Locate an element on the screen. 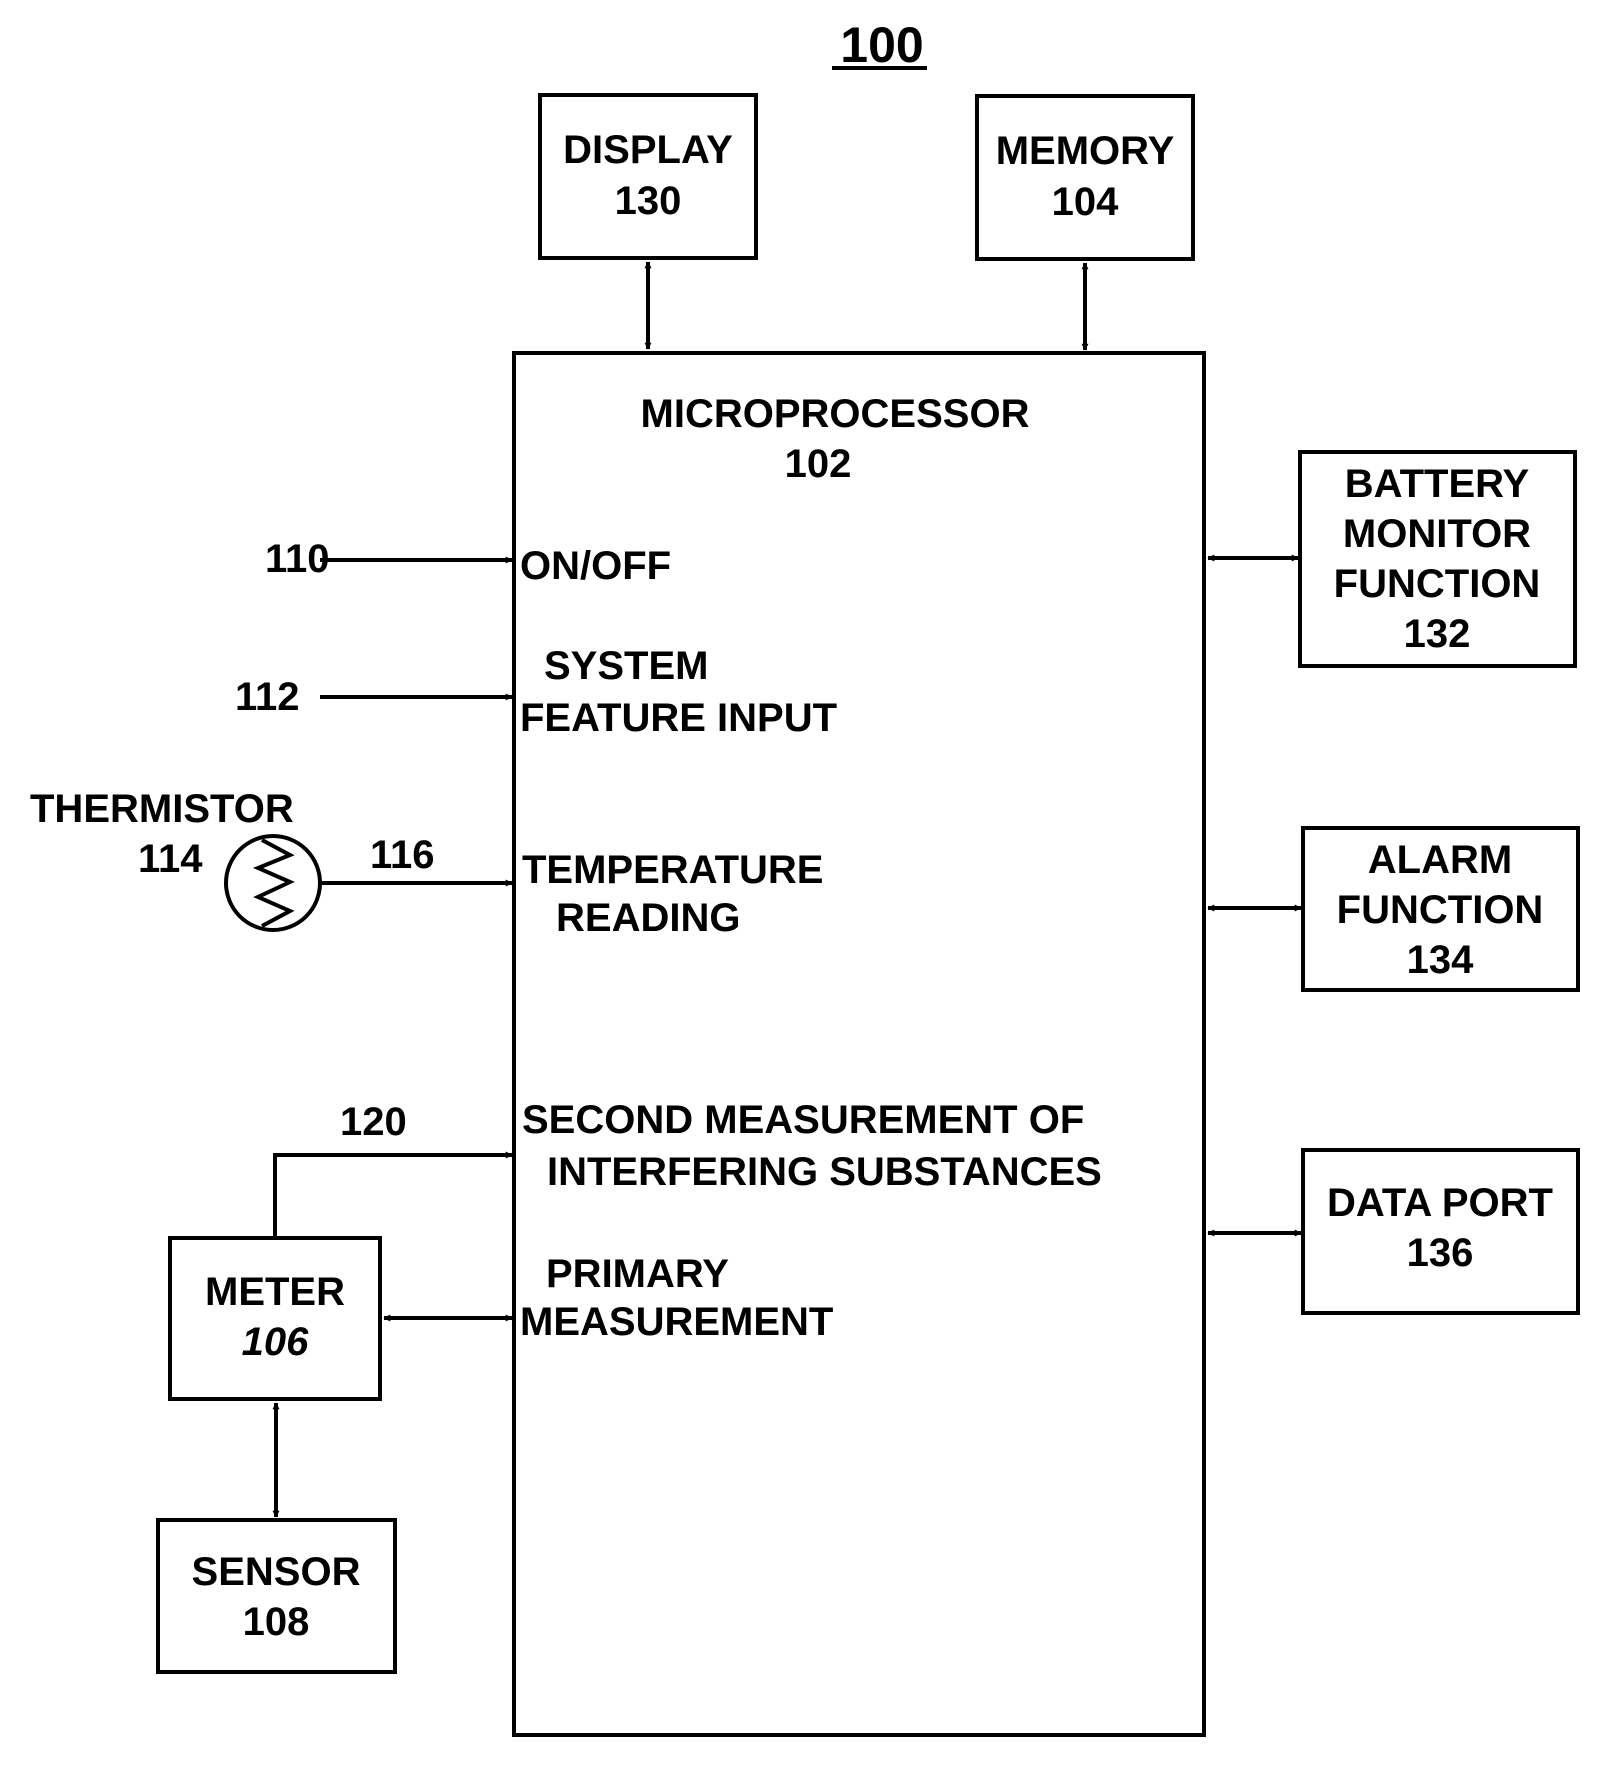 The height and width of the screenshot is (1772, 1619). battery-monitor-label-3: FUNCTION is located at coordinates (1437, 584).